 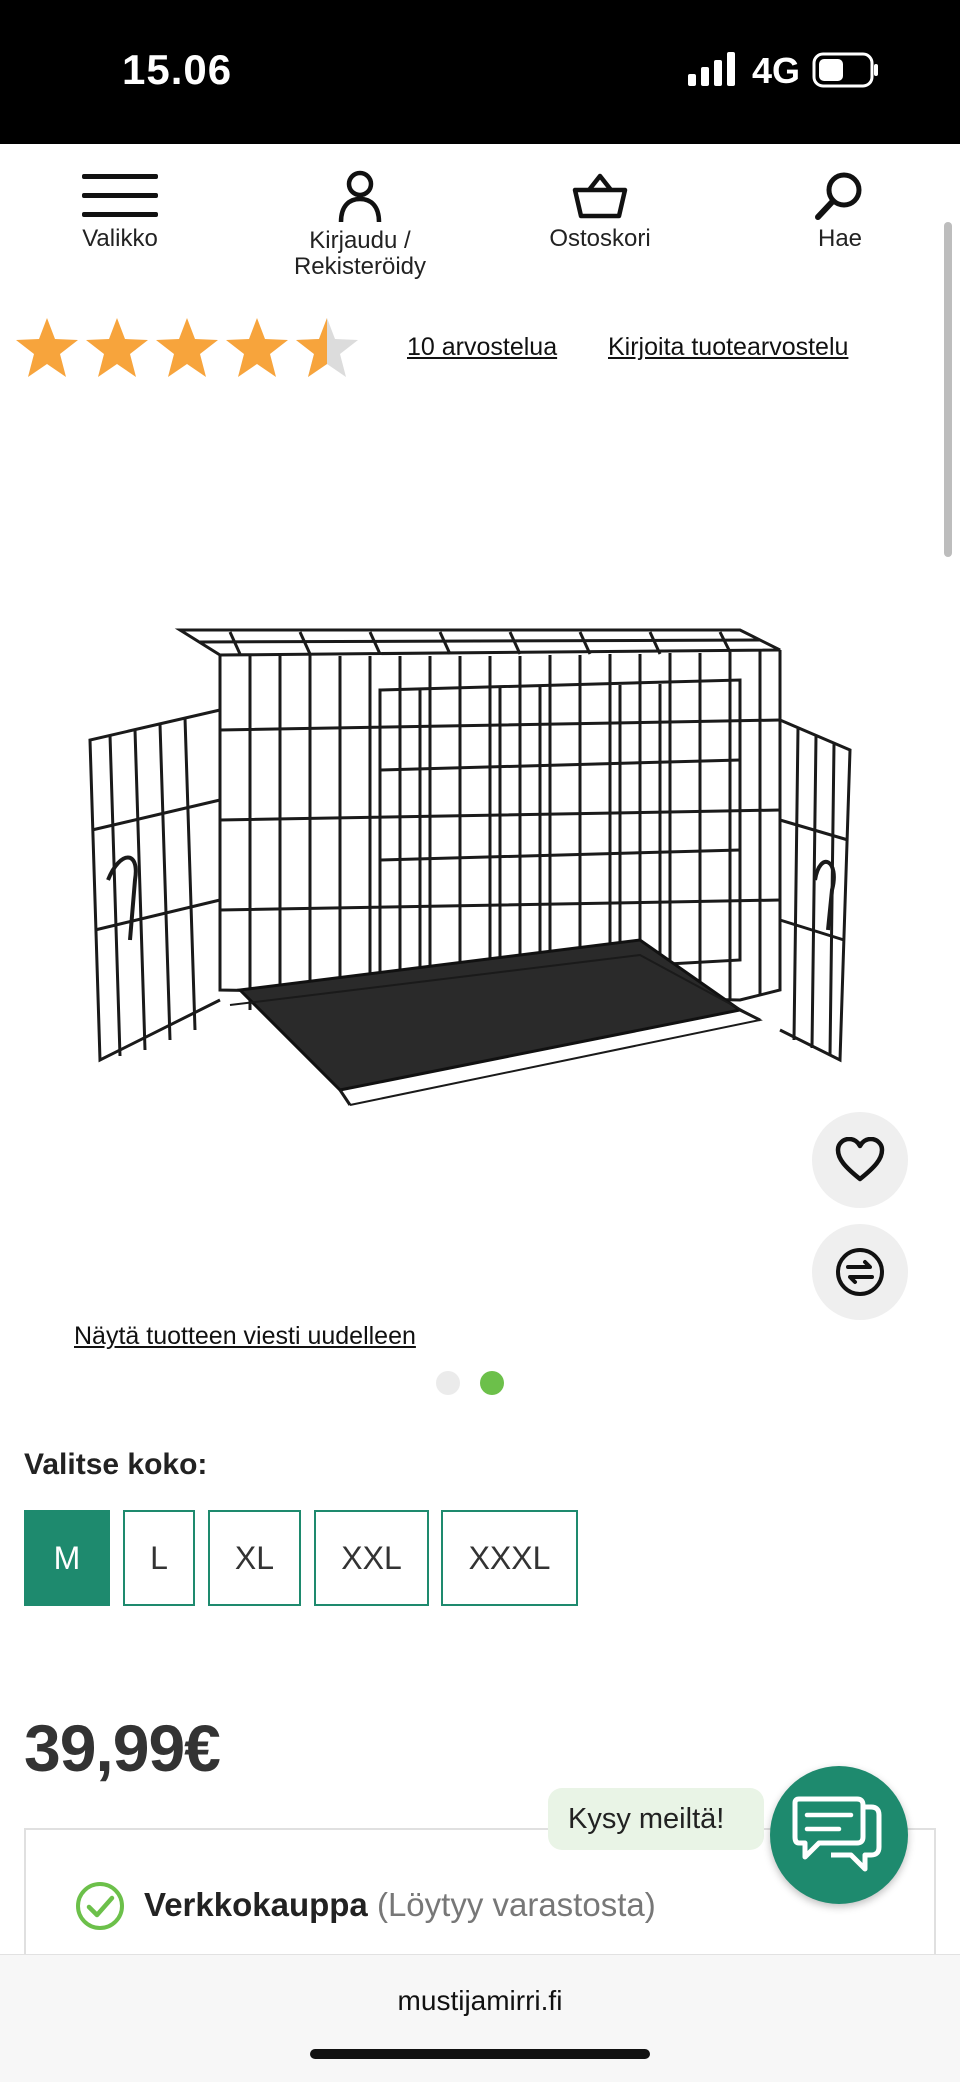 I want to click on rating-stars, so click(x=186, y=351).